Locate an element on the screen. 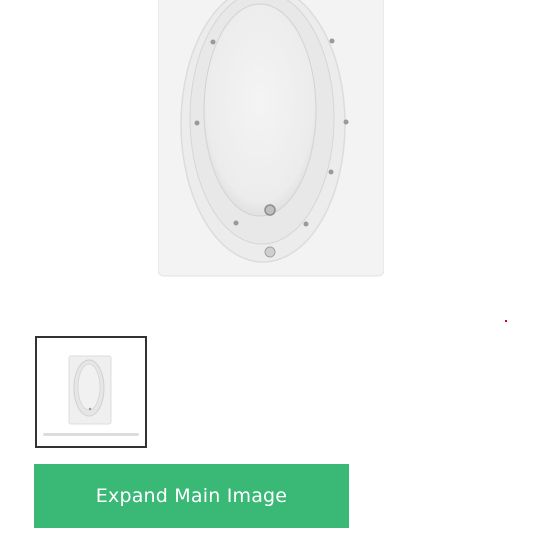  expand-button-label: Expand Main Image is located at coordinates (191, 496).